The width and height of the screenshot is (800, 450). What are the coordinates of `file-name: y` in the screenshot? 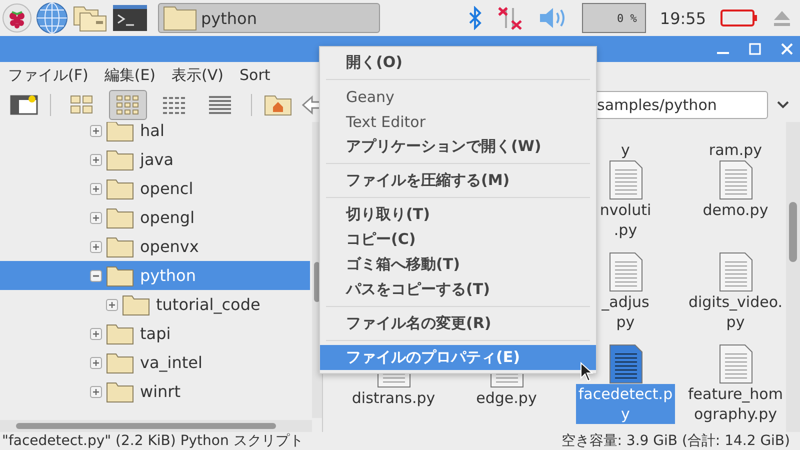 It's located at (625, 150).